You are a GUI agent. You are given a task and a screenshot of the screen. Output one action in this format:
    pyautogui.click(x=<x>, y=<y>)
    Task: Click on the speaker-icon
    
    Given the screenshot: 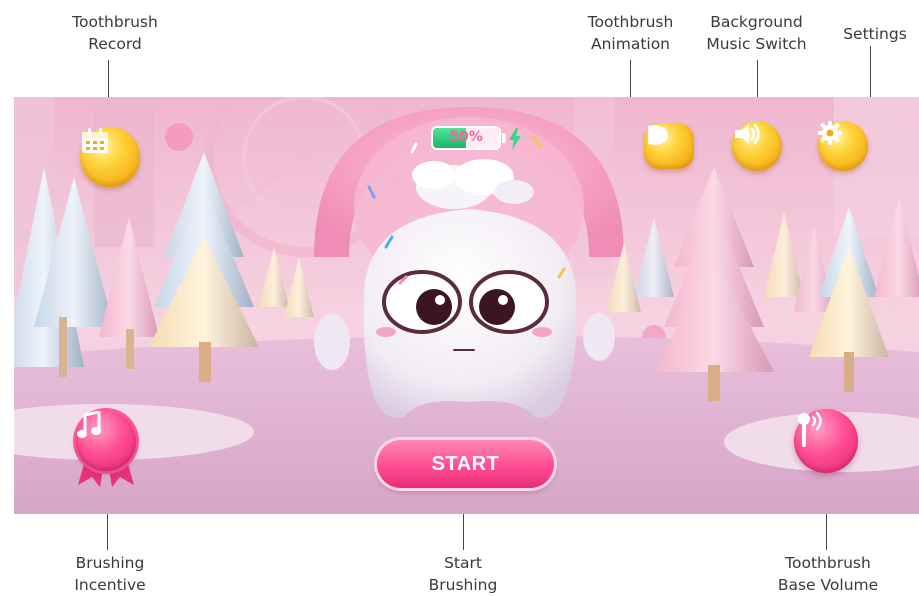 What is the action you would take?
    pyautogui.click(x=747, y=134)
    